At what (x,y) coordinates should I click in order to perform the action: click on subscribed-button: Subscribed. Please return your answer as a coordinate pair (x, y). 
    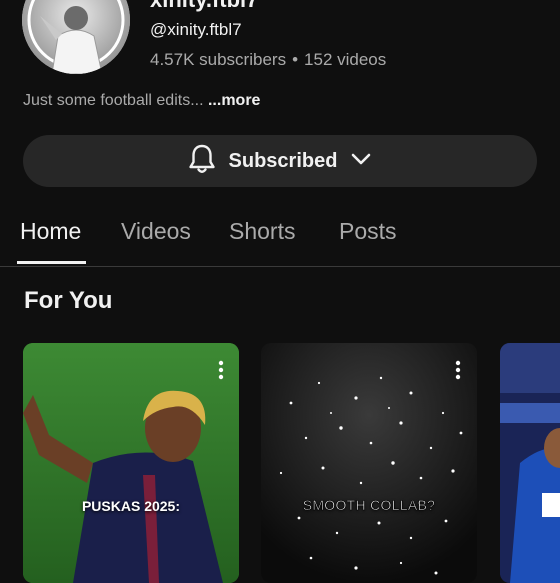
    Looking at the image, I should click on (280, 161).